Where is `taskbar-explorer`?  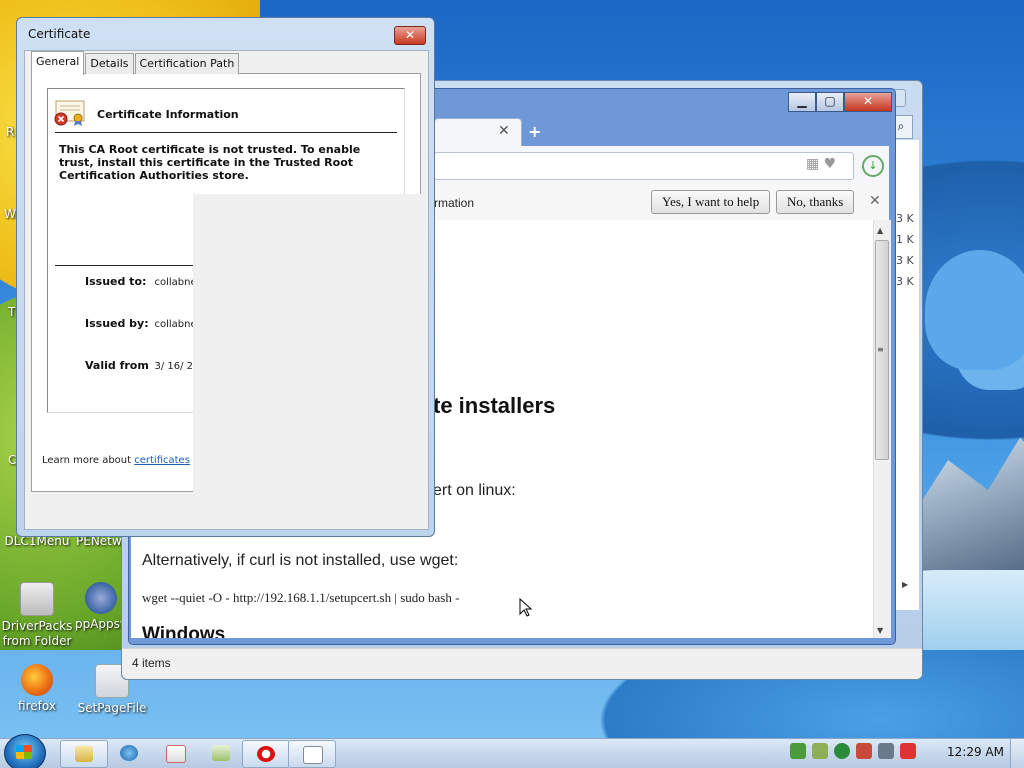
taskbar-explorer is located at coordinates (84, 754).